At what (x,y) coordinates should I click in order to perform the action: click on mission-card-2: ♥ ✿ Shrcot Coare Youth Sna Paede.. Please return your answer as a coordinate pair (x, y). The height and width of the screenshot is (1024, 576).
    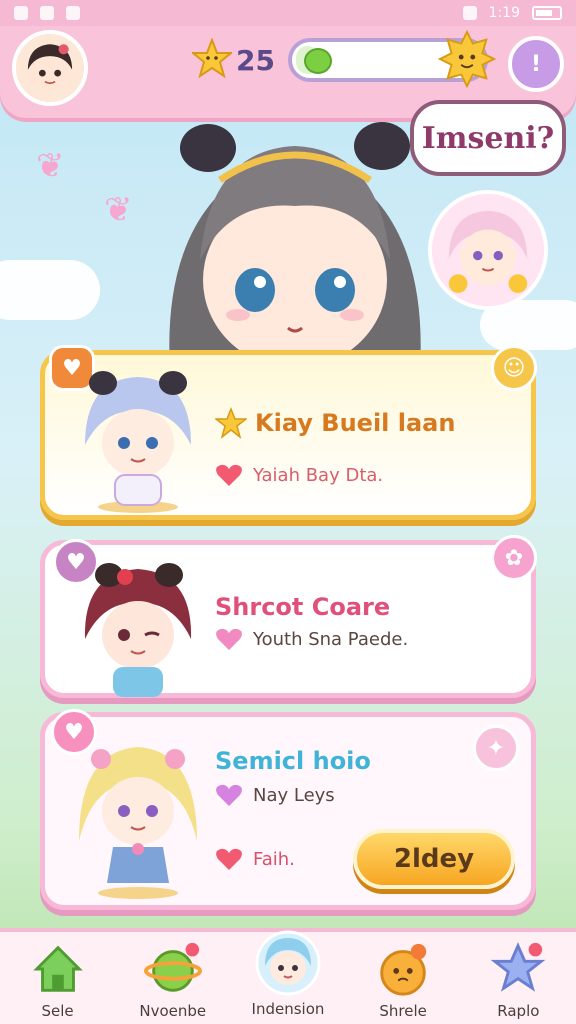
    Looking at the image, I should click on (288, 616).